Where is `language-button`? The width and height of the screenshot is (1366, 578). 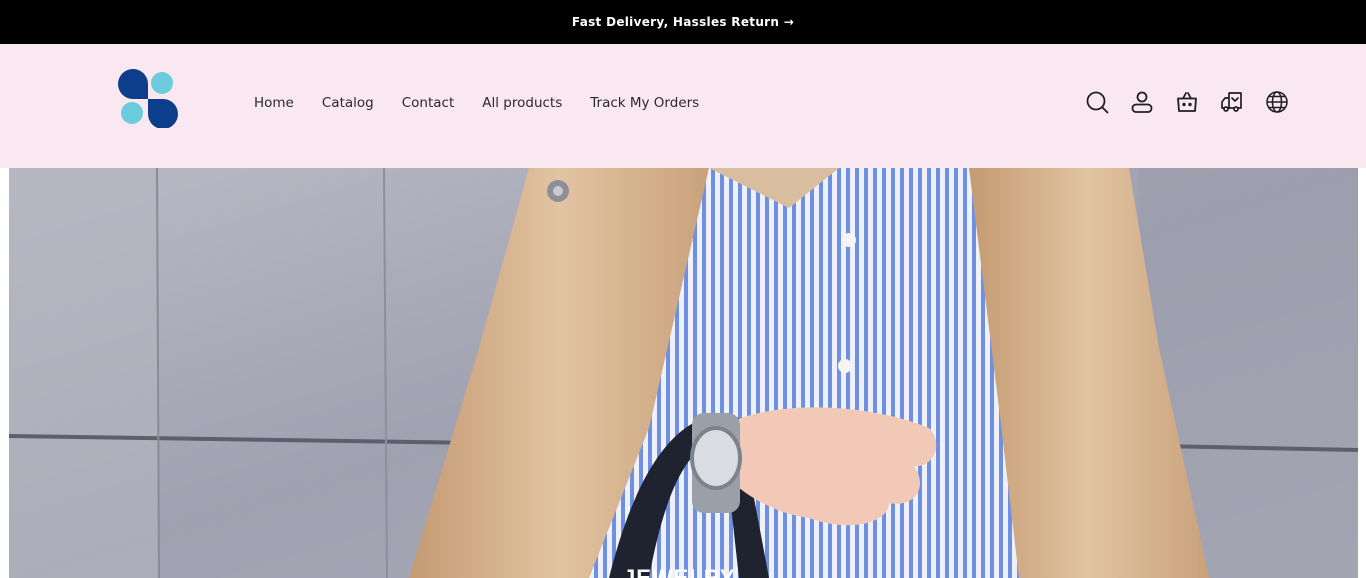
language-button is located at coordinates (1277, 102).